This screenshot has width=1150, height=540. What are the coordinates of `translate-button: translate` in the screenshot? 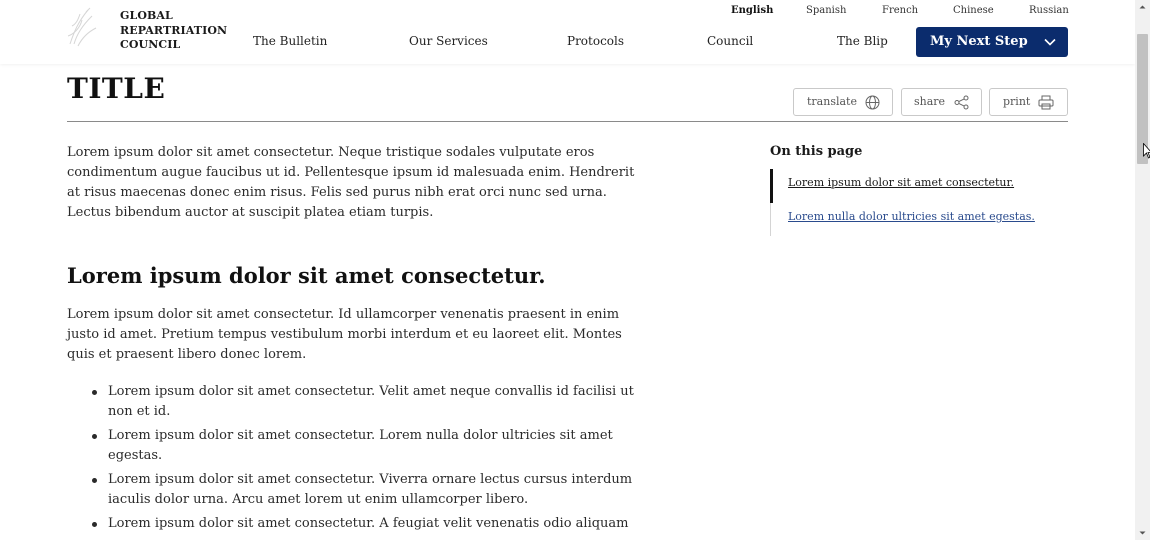 It's located at (843, 102).